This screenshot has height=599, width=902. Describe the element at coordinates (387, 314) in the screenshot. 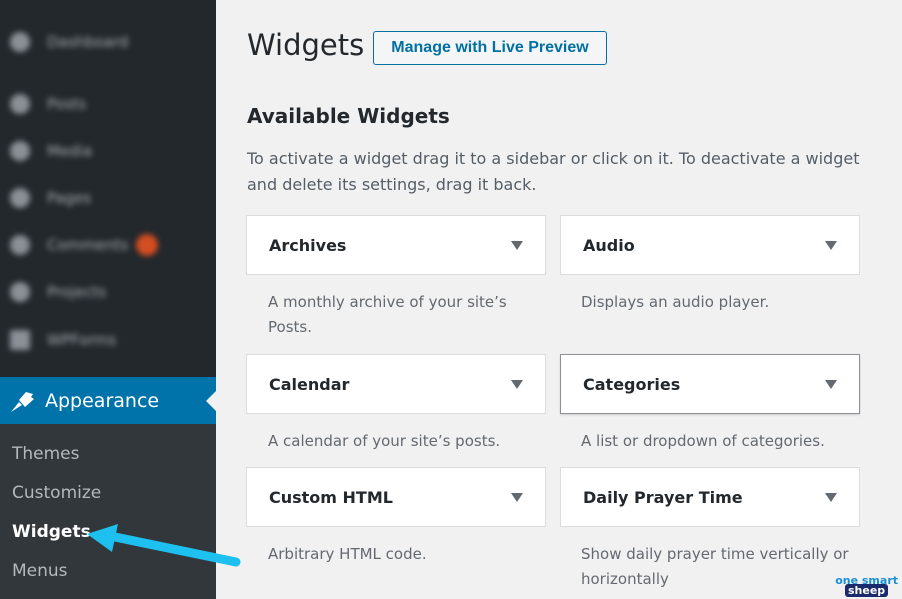

I see `widget-description: A monthly archive of your site’s Posts.` at that location.